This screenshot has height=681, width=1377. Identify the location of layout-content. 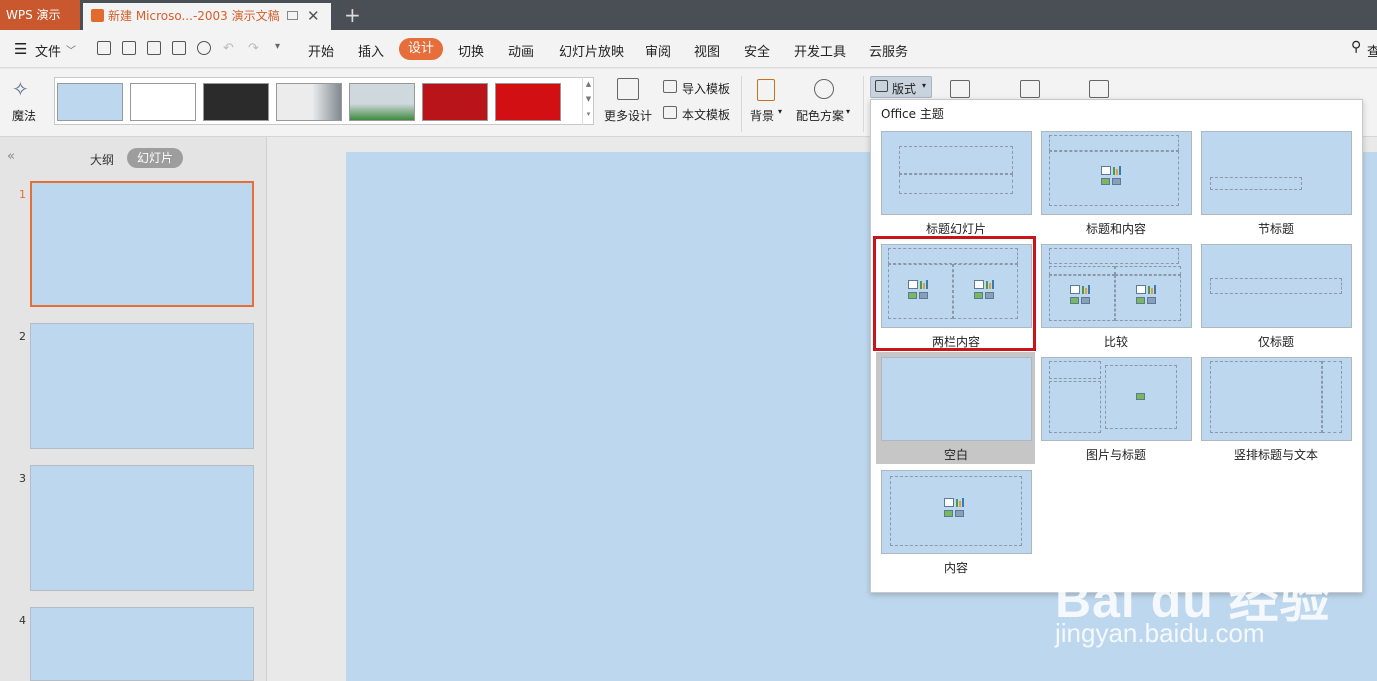
(956, 512).